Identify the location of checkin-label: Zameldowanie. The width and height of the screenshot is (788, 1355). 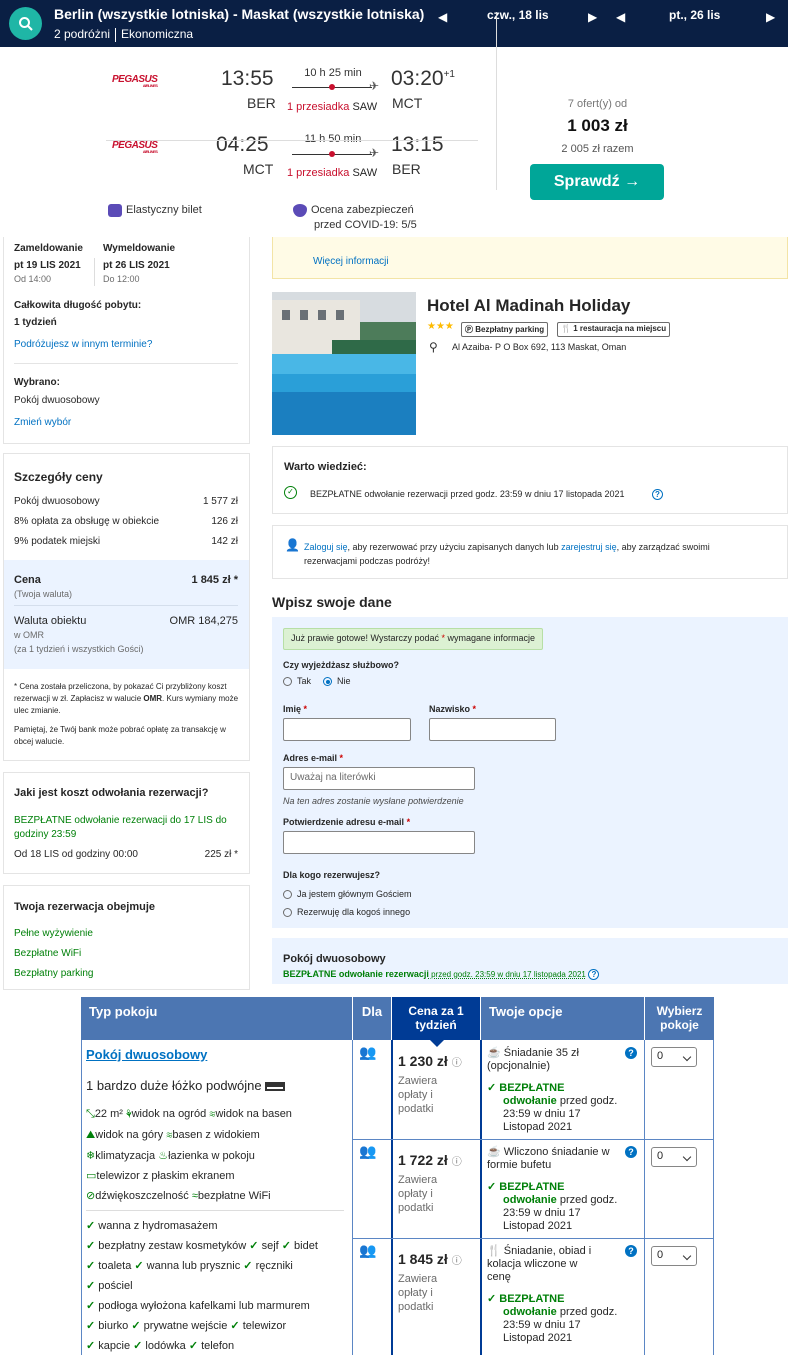
(48, 248).